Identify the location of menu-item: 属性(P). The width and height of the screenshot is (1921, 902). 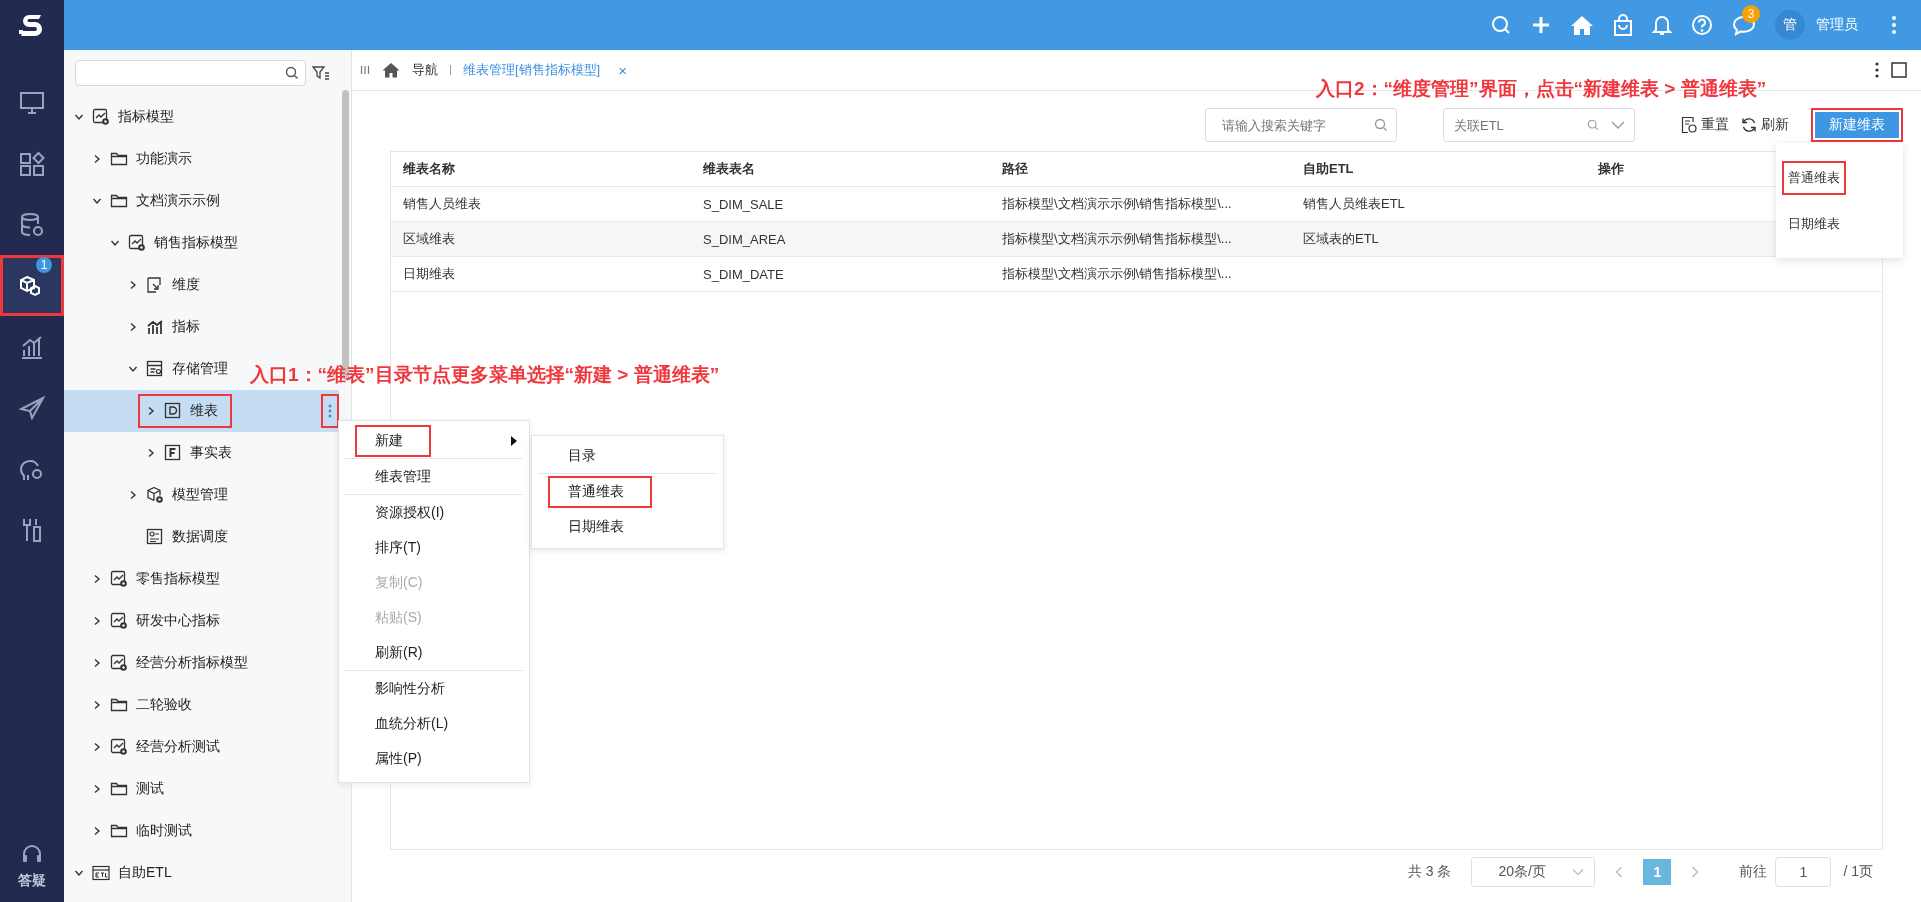
(398, 758).